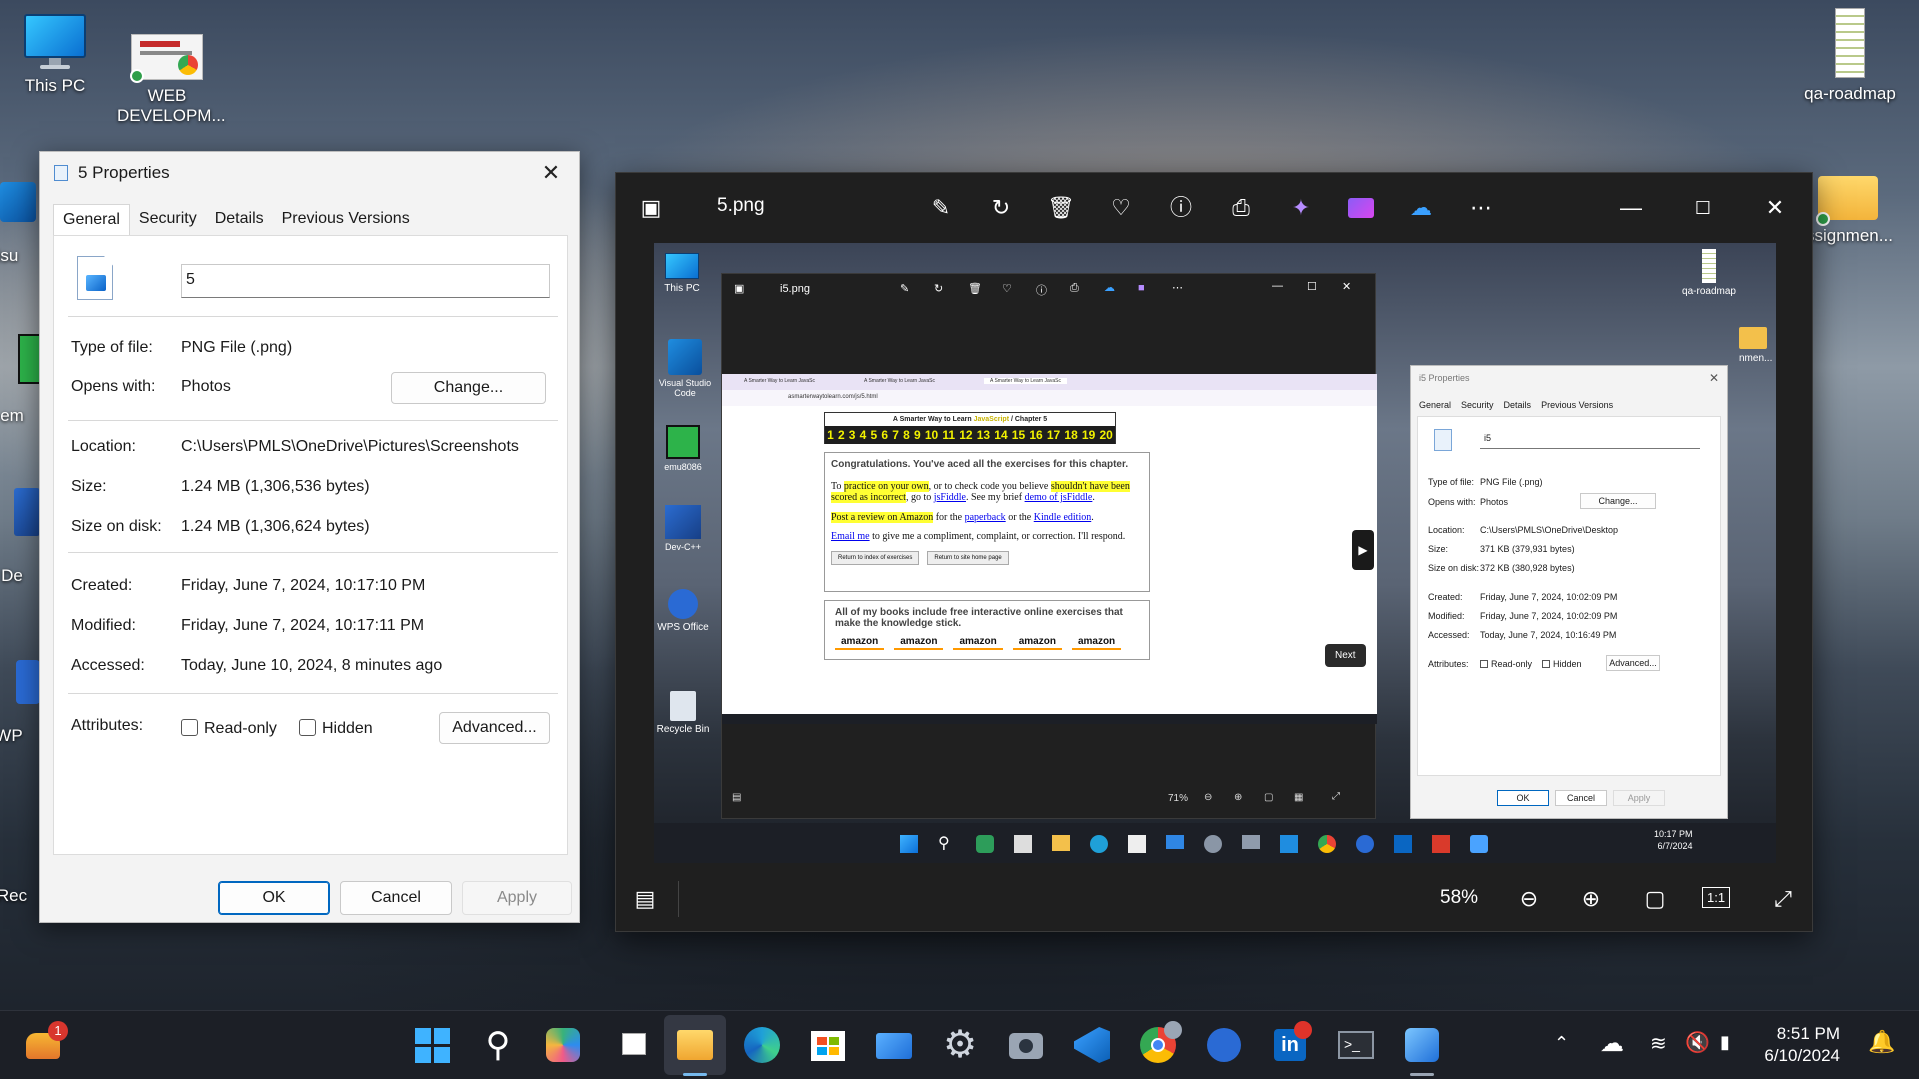 This screenshot has height=1079, width=1919. Describe the element at coordinates (1850, 56) in the screenshot. I see `desktop-icon-qa-roadmap: qa-roadmap` at that location.